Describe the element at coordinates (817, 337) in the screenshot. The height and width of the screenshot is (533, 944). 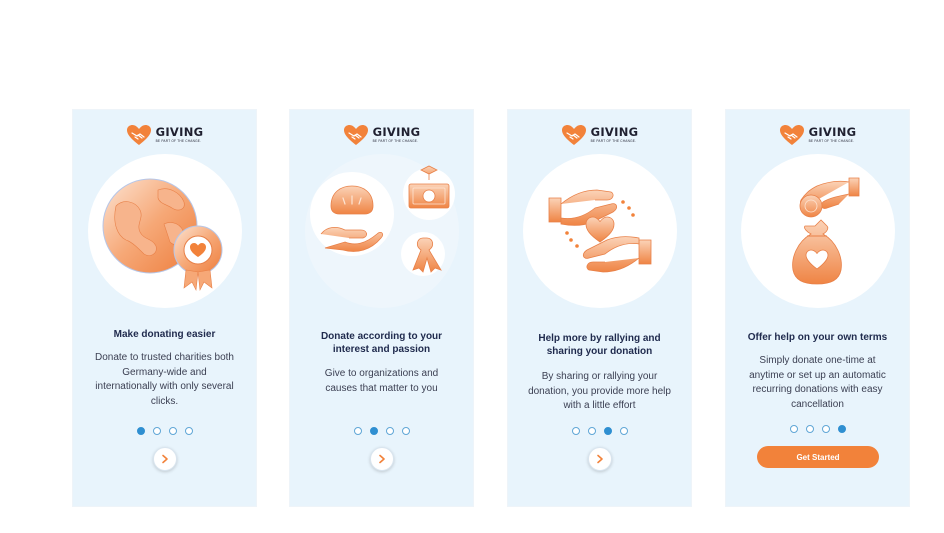
I see `screen-title: Offer help on your own terms` at that location.